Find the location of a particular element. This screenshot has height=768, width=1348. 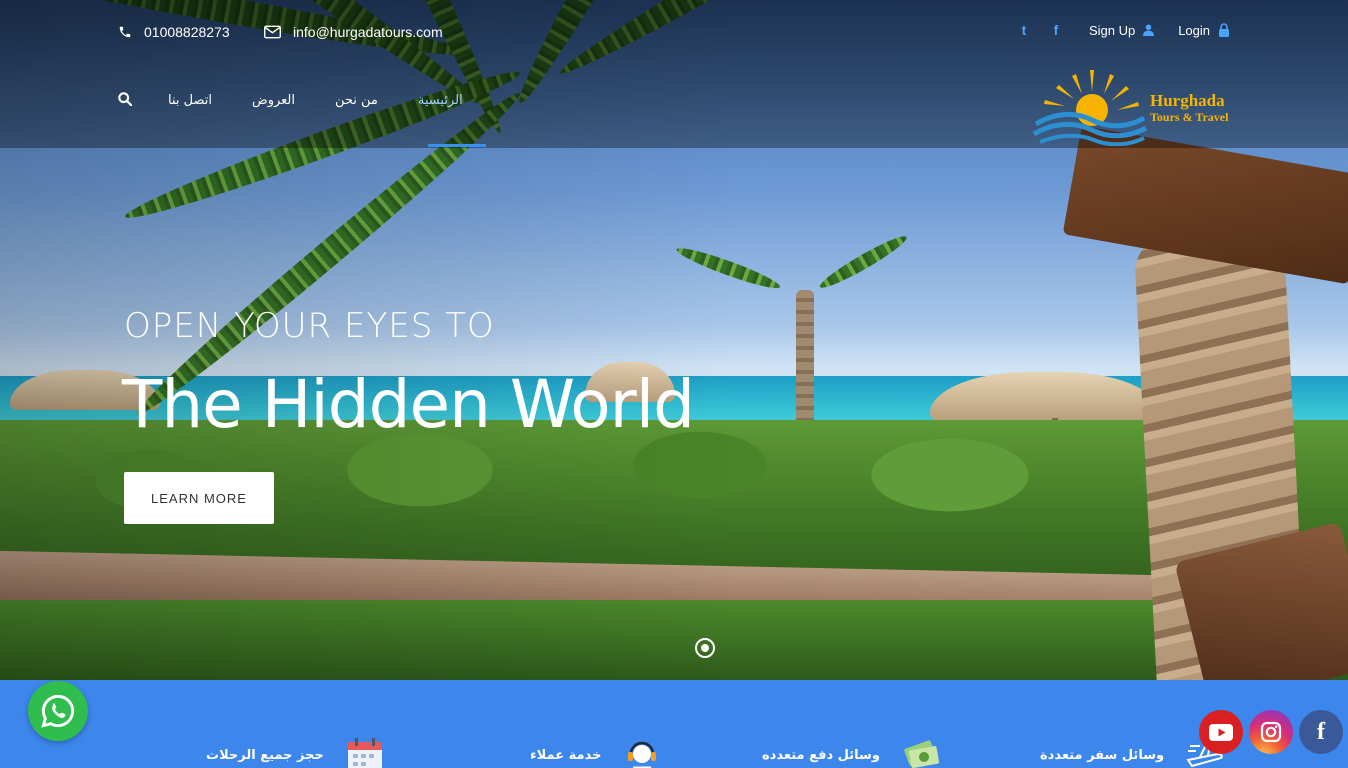

facebook-button: f is located at coordinates (1321, 732).